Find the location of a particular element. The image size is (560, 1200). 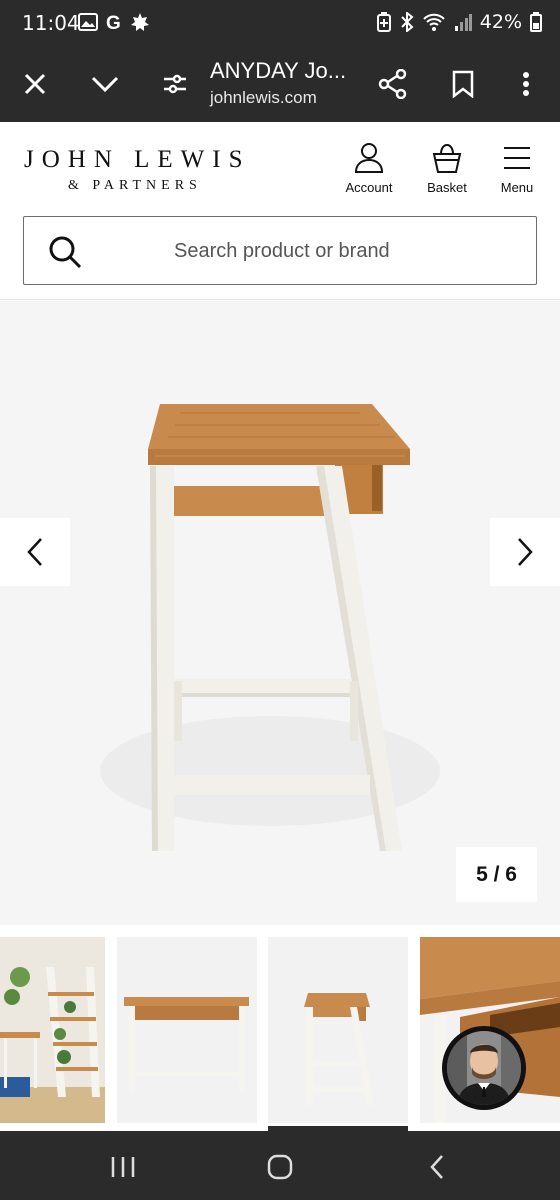

tune-icon is located at coordinates (175, 84).